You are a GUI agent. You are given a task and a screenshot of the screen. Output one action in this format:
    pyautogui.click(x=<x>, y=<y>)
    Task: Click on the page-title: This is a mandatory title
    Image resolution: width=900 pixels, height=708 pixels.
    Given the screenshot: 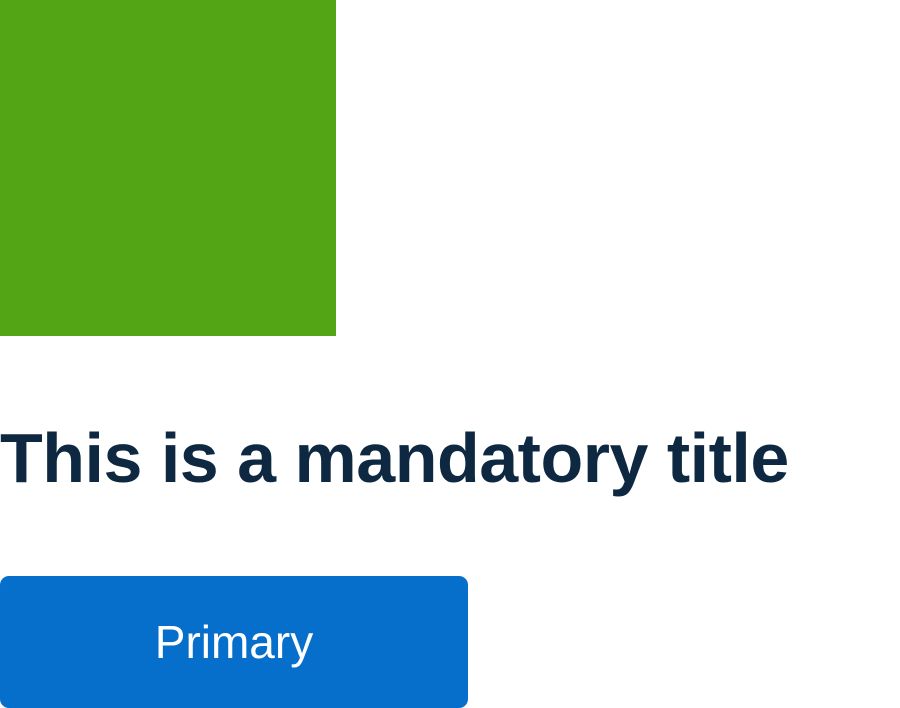 What is the action you would take?
    pyautogui.click(x=394, y=458)
    